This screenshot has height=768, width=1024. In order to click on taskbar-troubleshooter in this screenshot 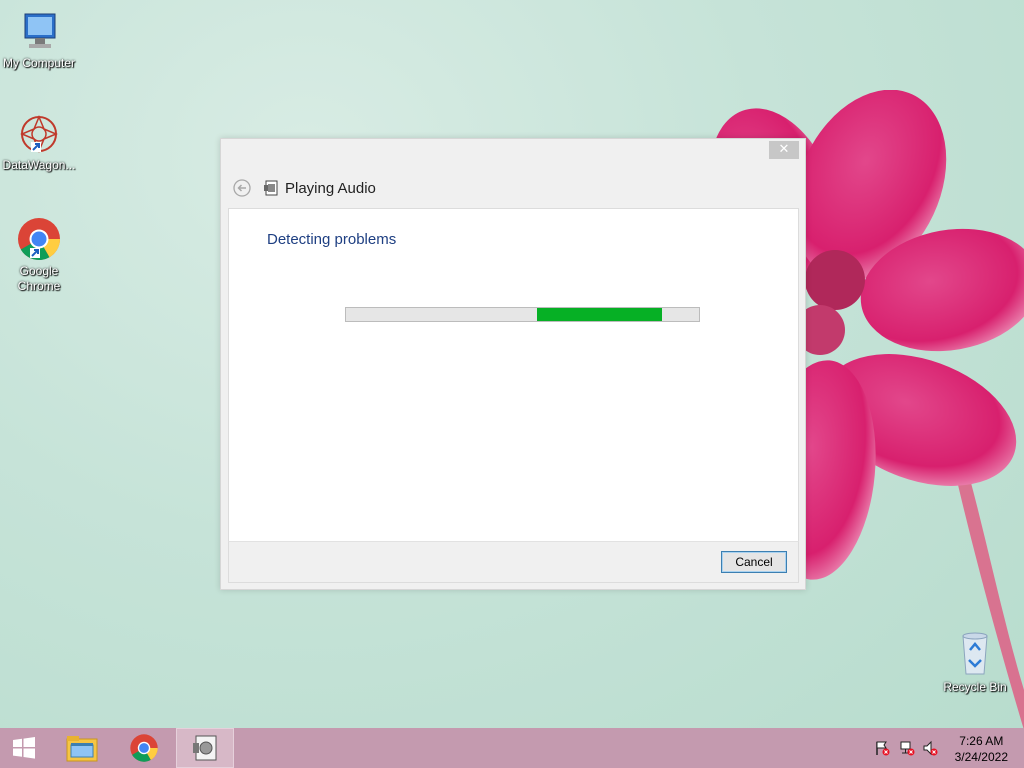, I will do `click(205, 748)`.